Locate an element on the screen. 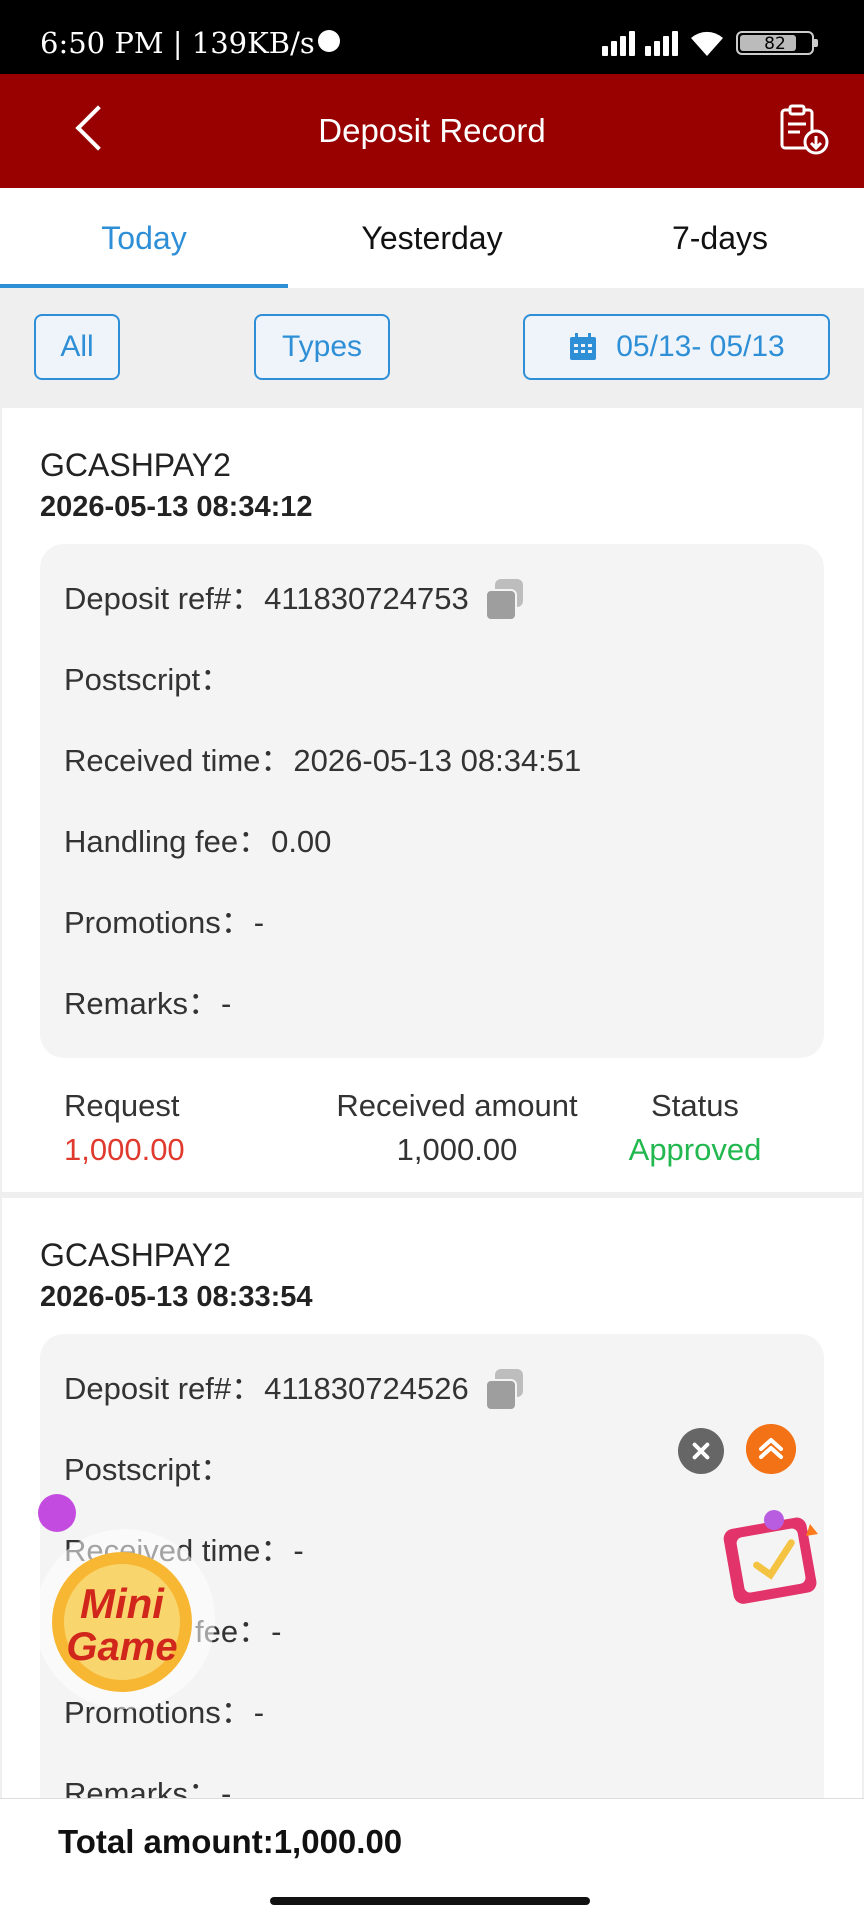  calendar-icon is located at coordinates (583, 346).